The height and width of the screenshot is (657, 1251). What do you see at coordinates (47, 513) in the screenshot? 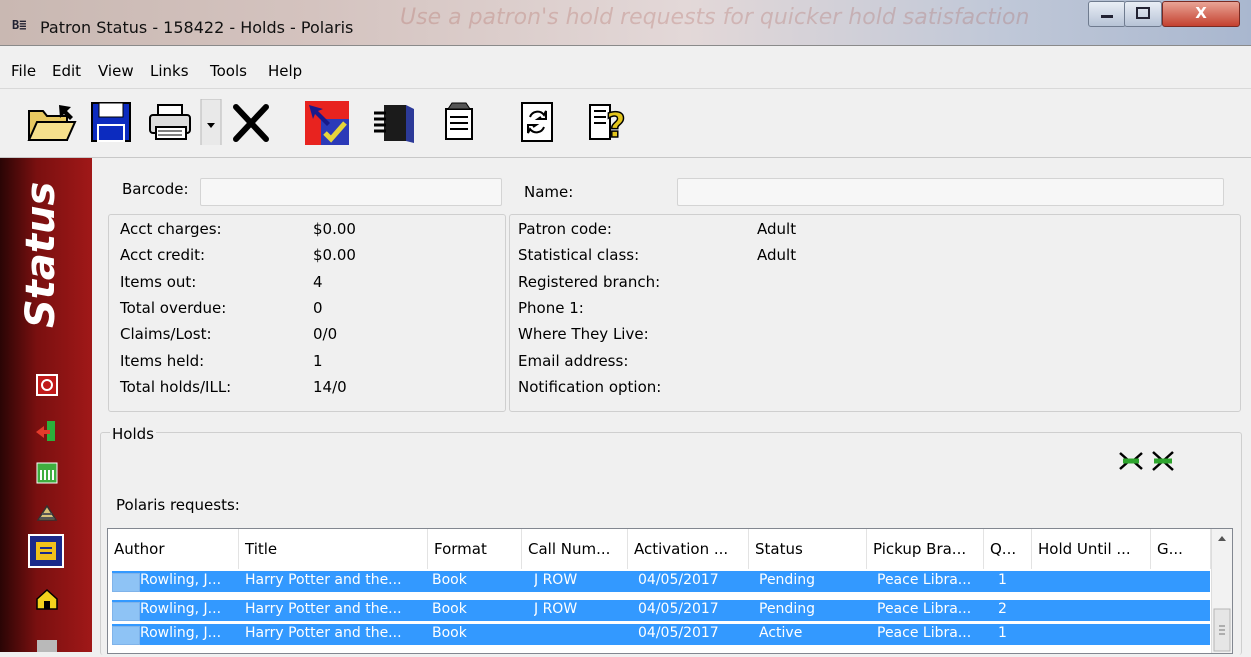
I see `claims-icon` at bounding box center [47, 513].